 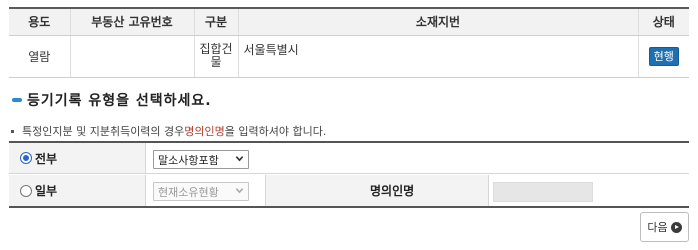 I want to click on section-title: 등기기록 유형을 선택하세요., so click(x=119, y=101).